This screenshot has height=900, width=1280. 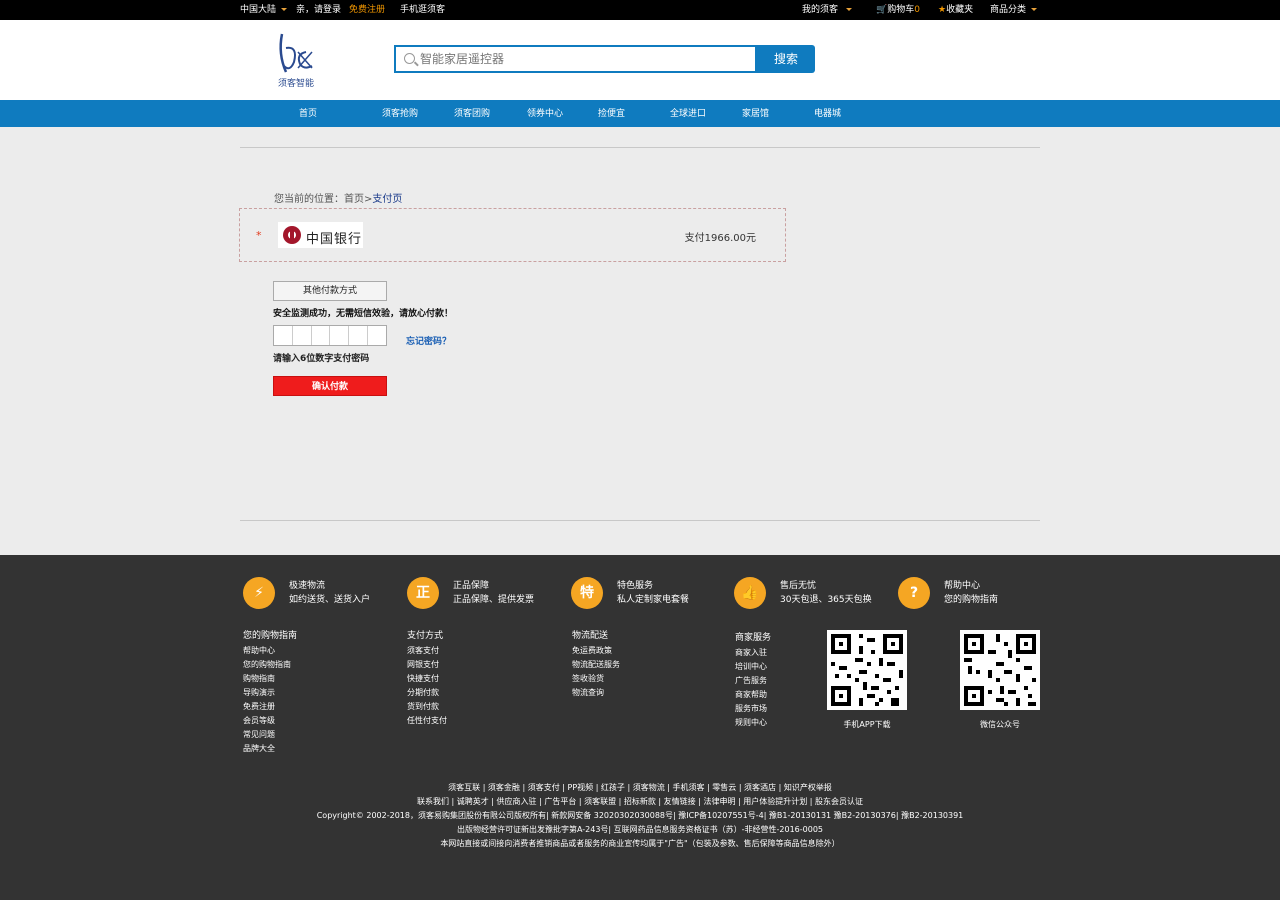 What do you see at coordinates (318, 10) in the screenshot?
I see `login-link: 亲，请登录` at bounding box center [318, 10].